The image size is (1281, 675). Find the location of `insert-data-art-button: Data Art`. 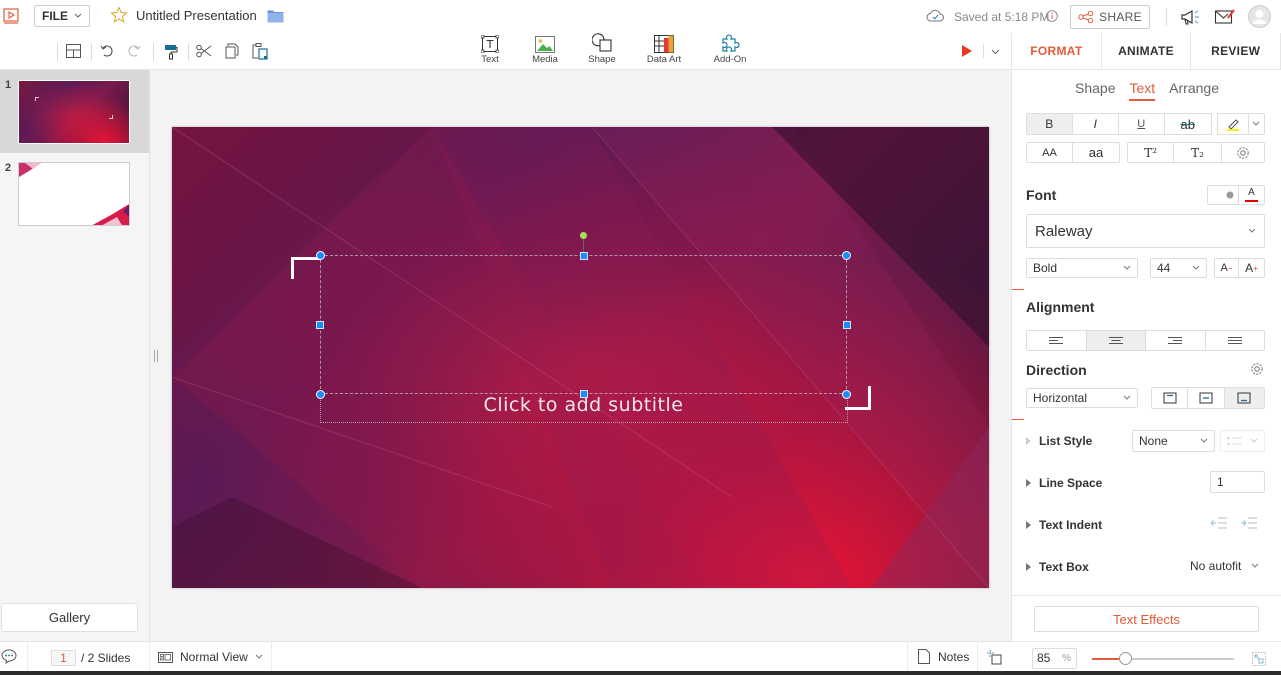

insert-data-art-button: Data Art is located at coordinates (664, 48).